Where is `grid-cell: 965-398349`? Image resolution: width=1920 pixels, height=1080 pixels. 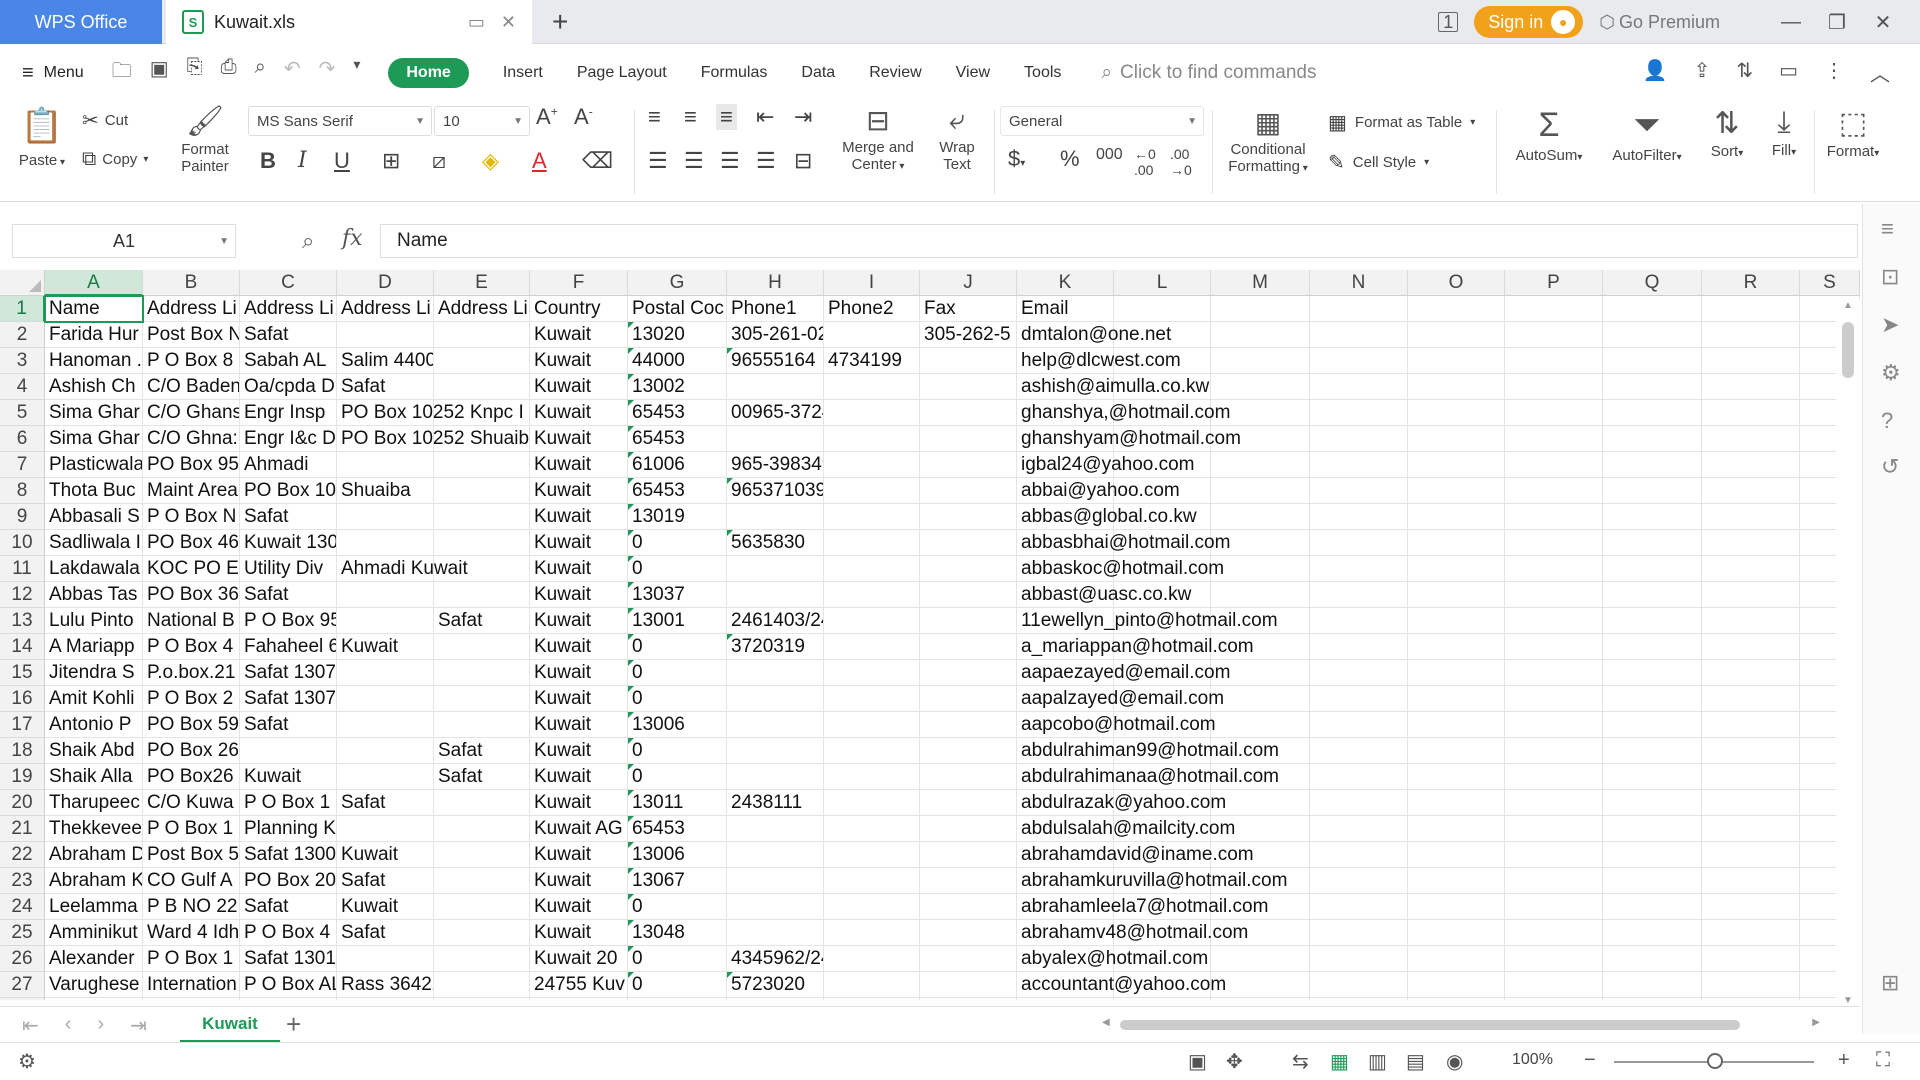
grid-cell: 965-398349 is located at coordinates (775, 465).